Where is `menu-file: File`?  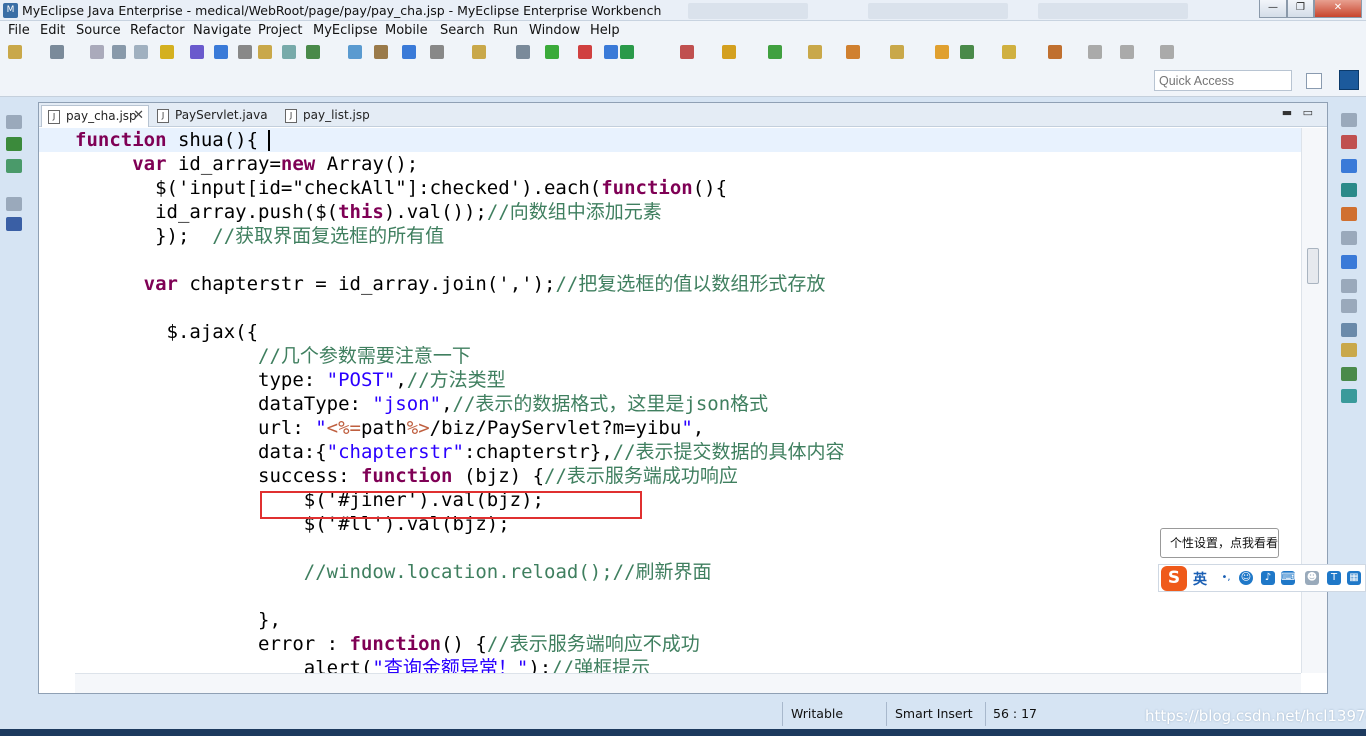 menu-file: File is located at coordinates (19, 30).